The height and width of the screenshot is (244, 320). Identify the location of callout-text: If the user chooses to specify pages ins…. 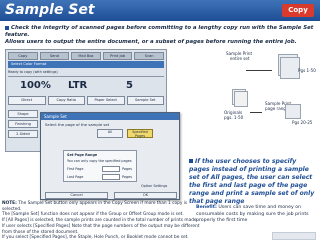
(252, 181).